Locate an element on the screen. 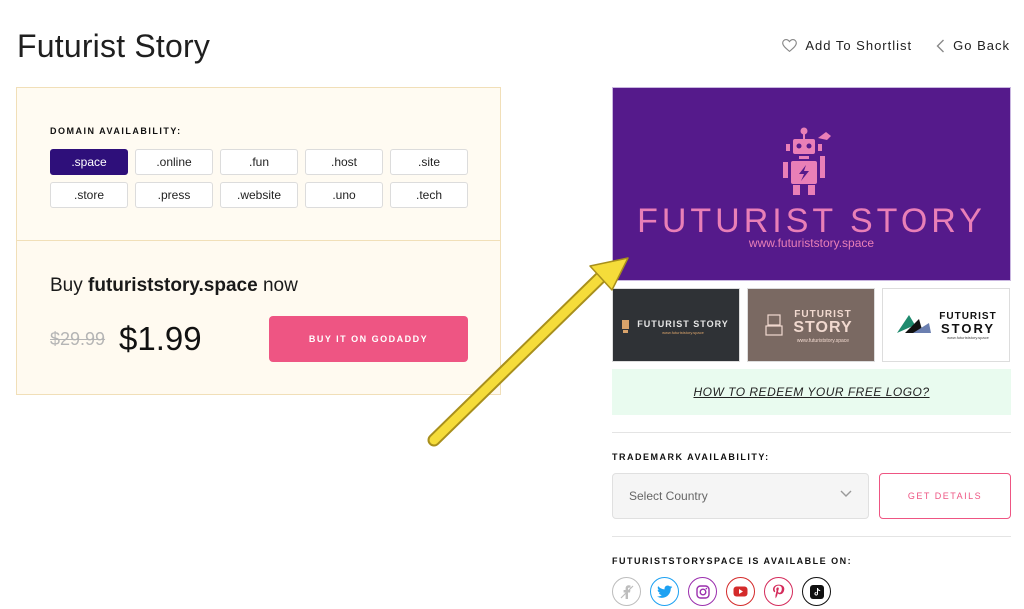  logo-thumbnail-dark: FUTURIST STORY www.futuriststory.space is located at coordinates (676, 325).